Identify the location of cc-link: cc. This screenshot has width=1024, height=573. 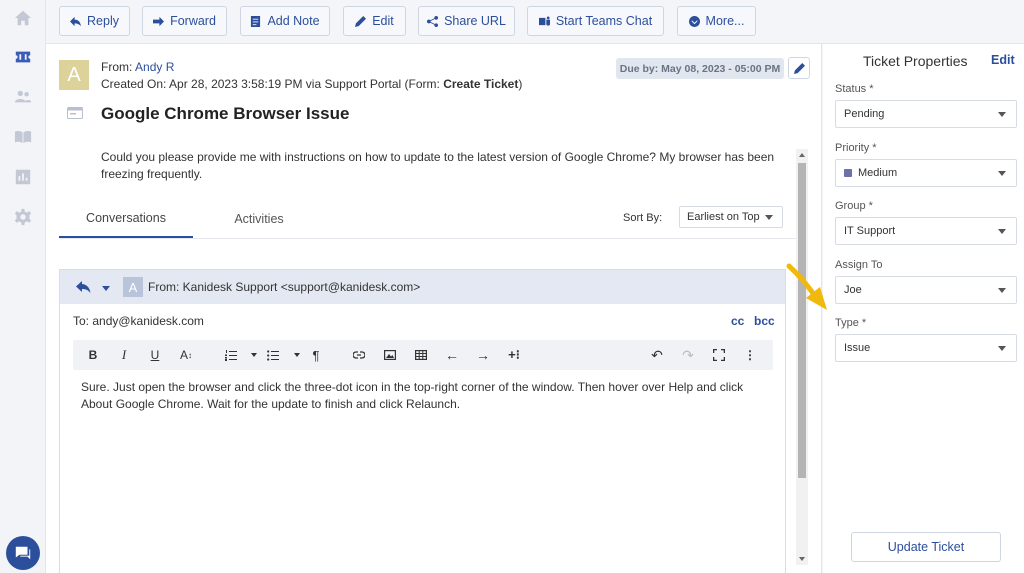
(737, 321).